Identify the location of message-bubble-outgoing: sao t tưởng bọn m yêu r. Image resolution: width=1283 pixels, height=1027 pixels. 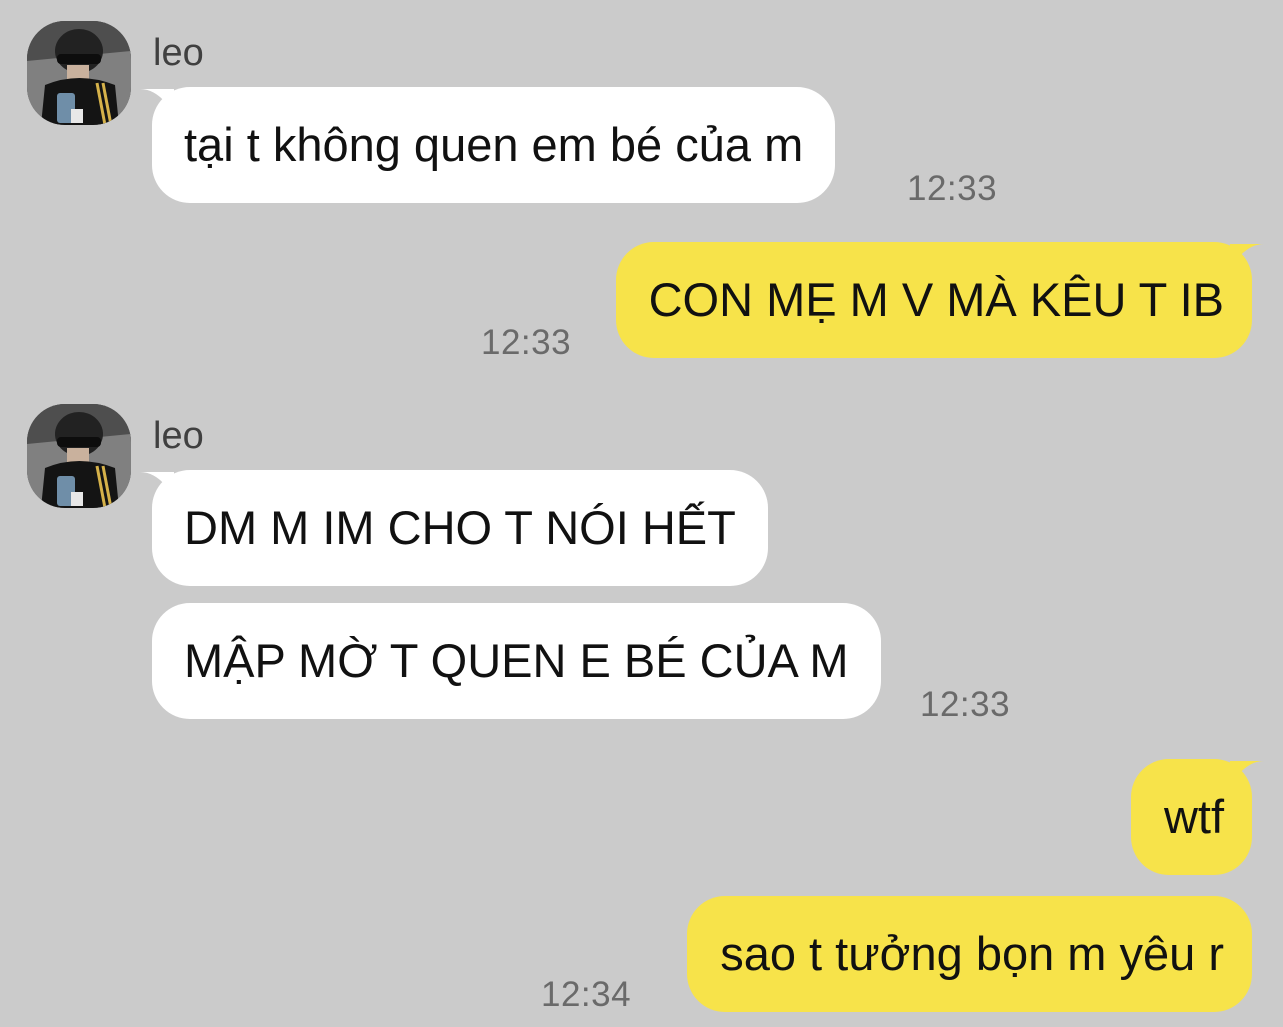
(969, 954).